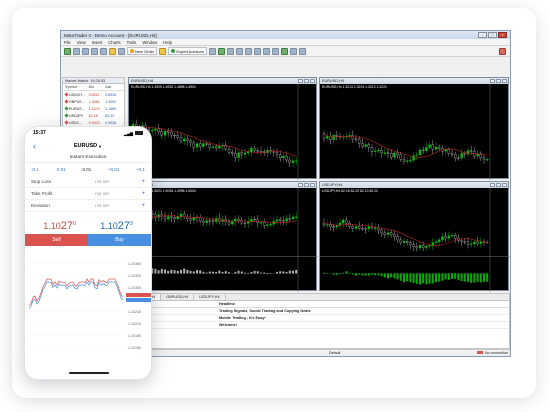  Describe the element at coordinates (67, 51) in the screenshot. I see `new-chart-icon` at that location.